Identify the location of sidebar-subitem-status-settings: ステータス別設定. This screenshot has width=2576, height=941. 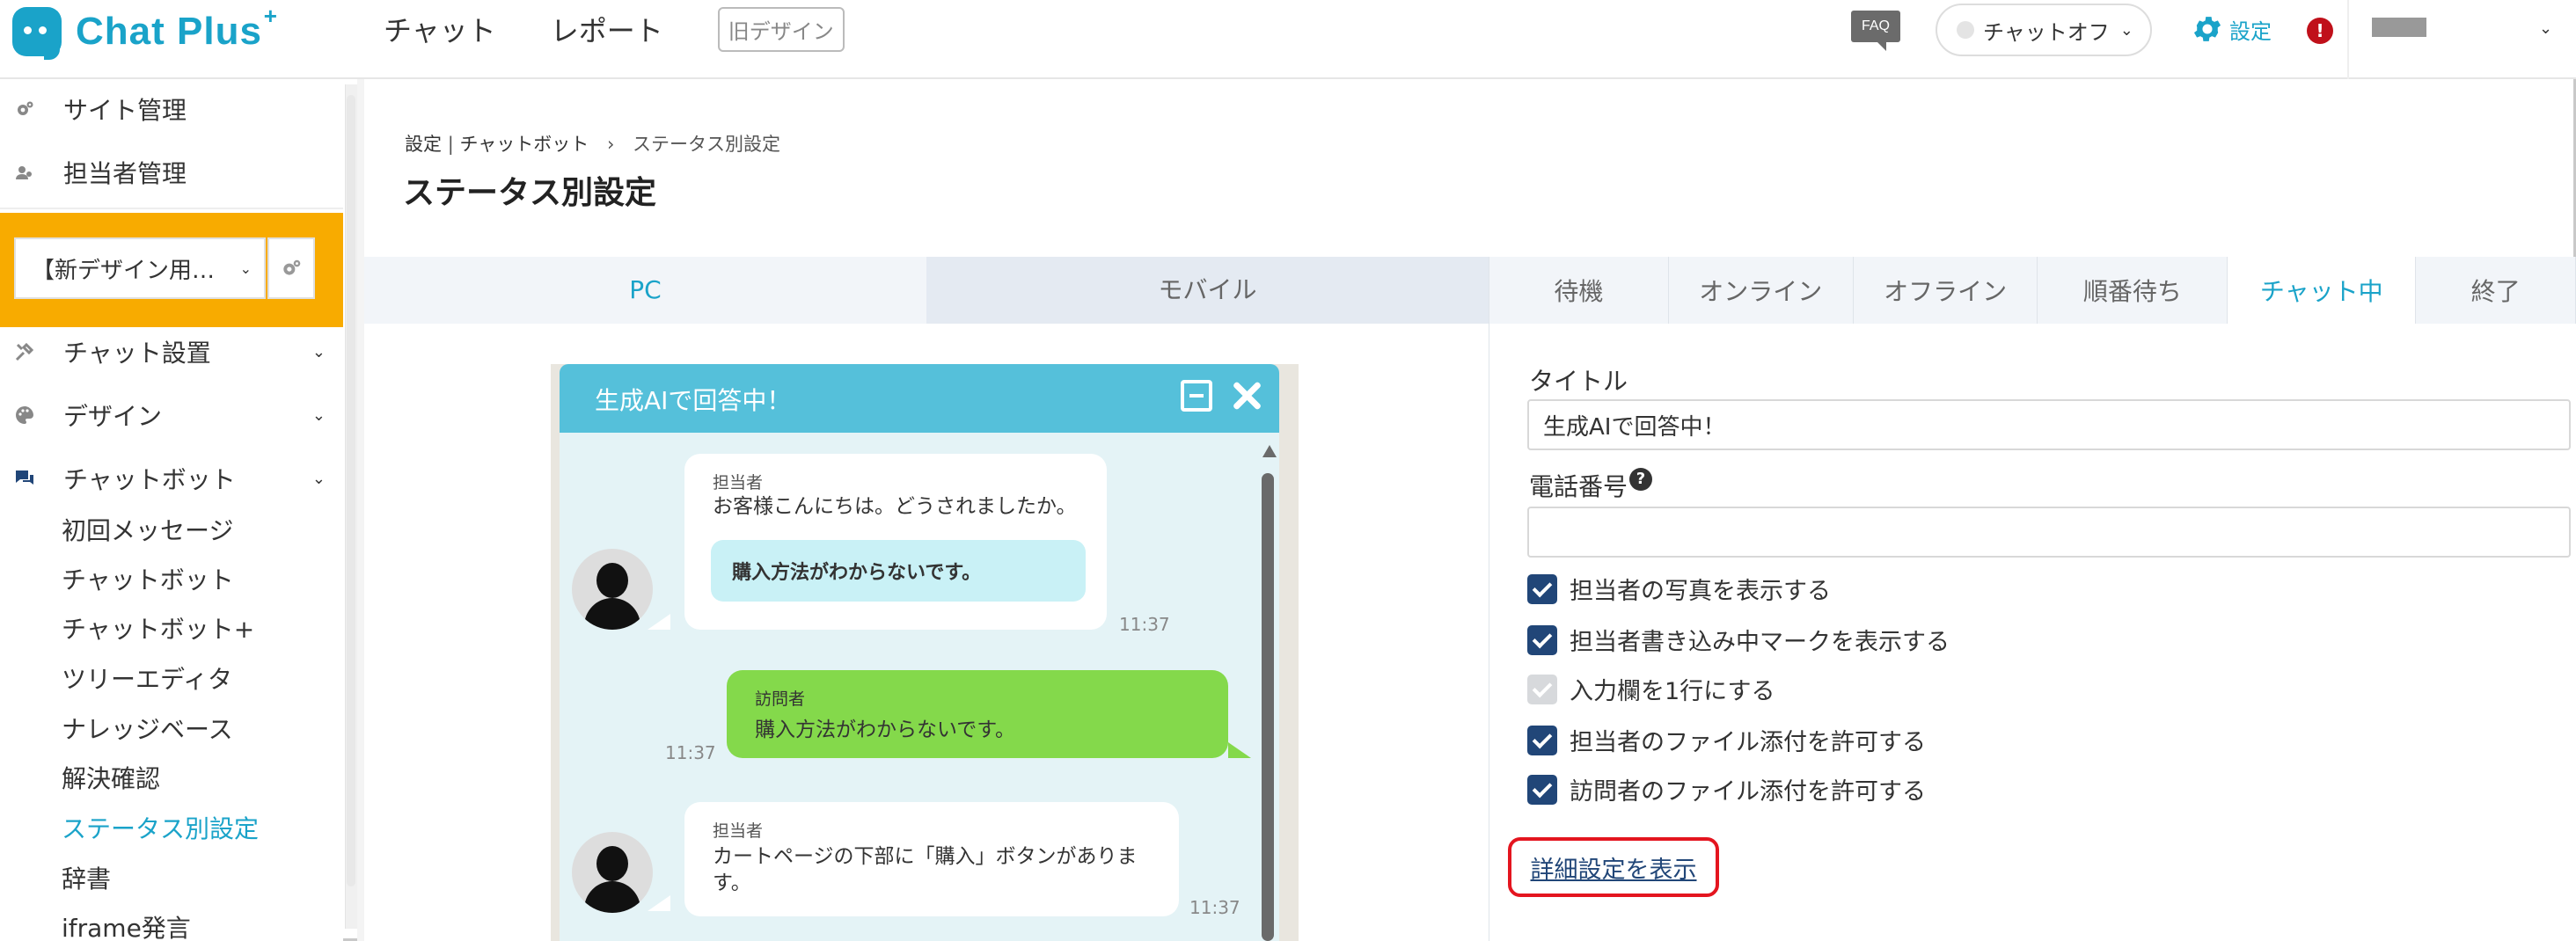
(160, 828).